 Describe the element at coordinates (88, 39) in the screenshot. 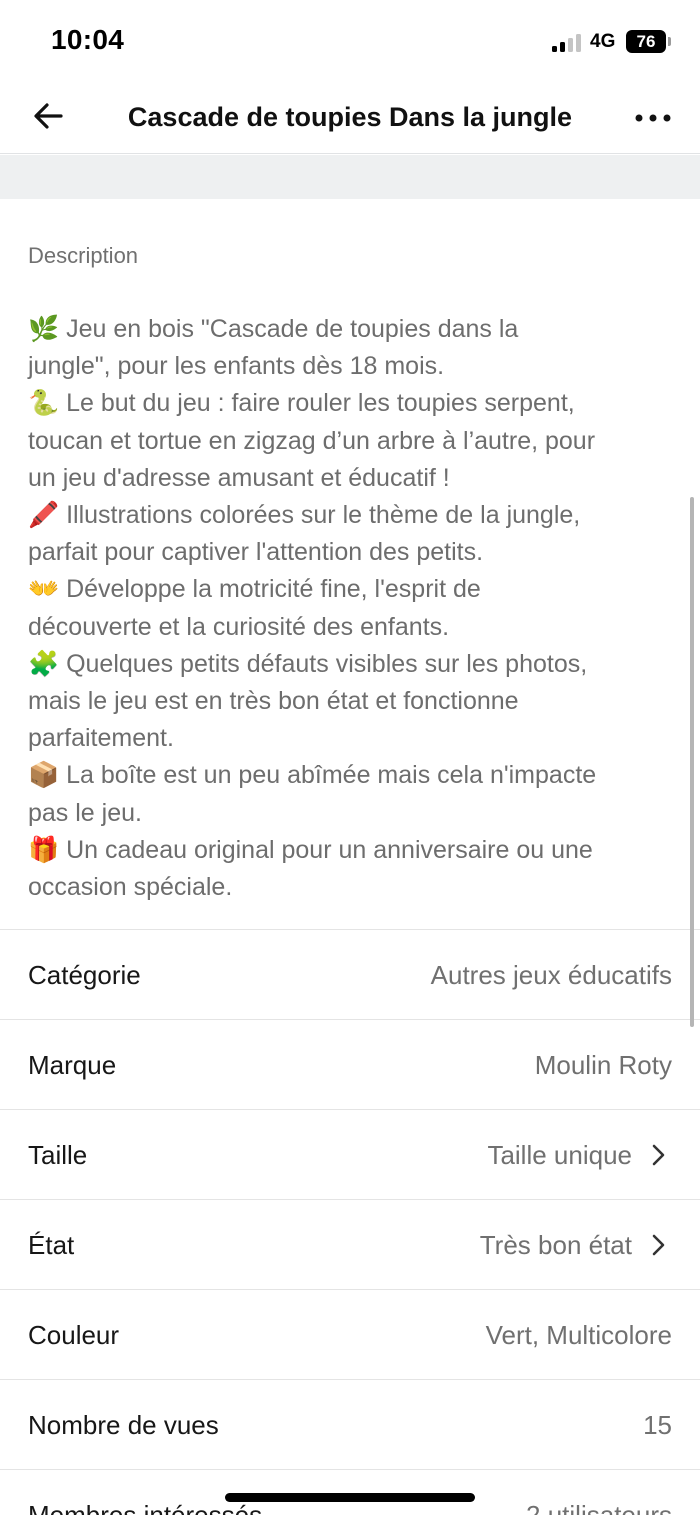

I see `status-time: 10:04` at that location.